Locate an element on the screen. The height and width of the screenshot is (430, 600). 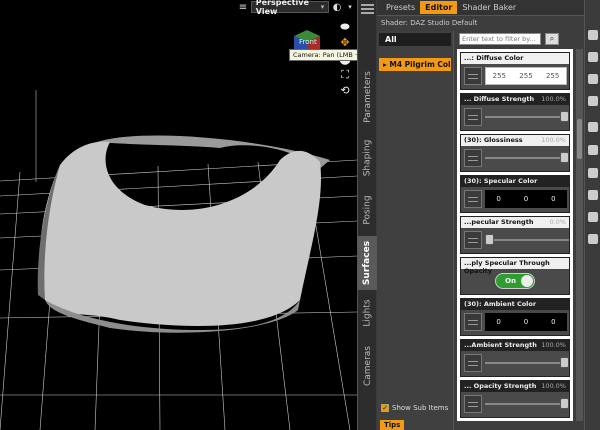
surface-tree: All ▸ M4 Pilgrim Collar ✓ Show Sub Items is located at coordinates (415, 230).